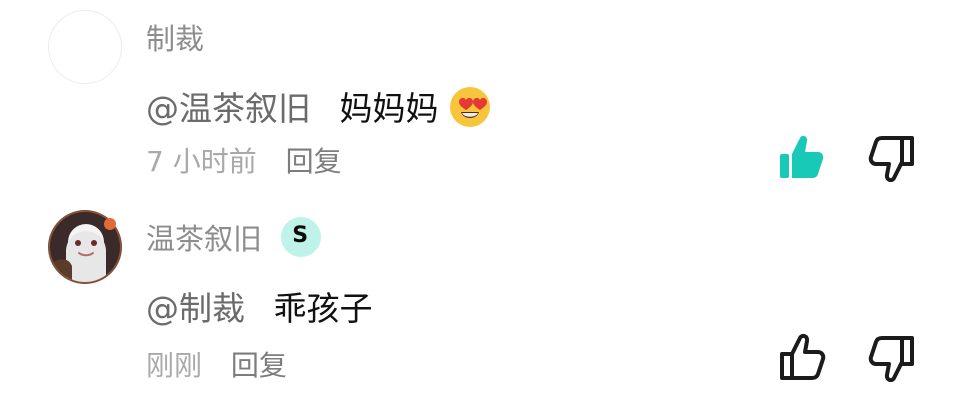  Describe the element at coordinates (201, 161) in the screenshot. I see `timestamp: 7 小时前` at that location.